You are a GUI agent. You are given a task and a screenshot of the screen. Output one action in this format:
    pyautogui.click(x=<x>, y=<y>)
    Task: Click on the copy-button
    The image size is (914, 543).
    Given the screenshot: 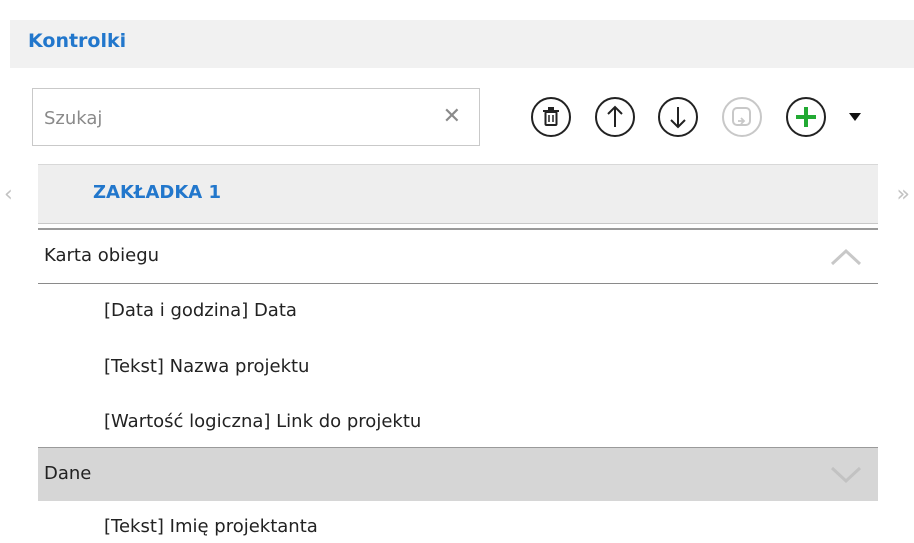 What is the action you would take?
    pyautogui.click(x=742, y=117)
    